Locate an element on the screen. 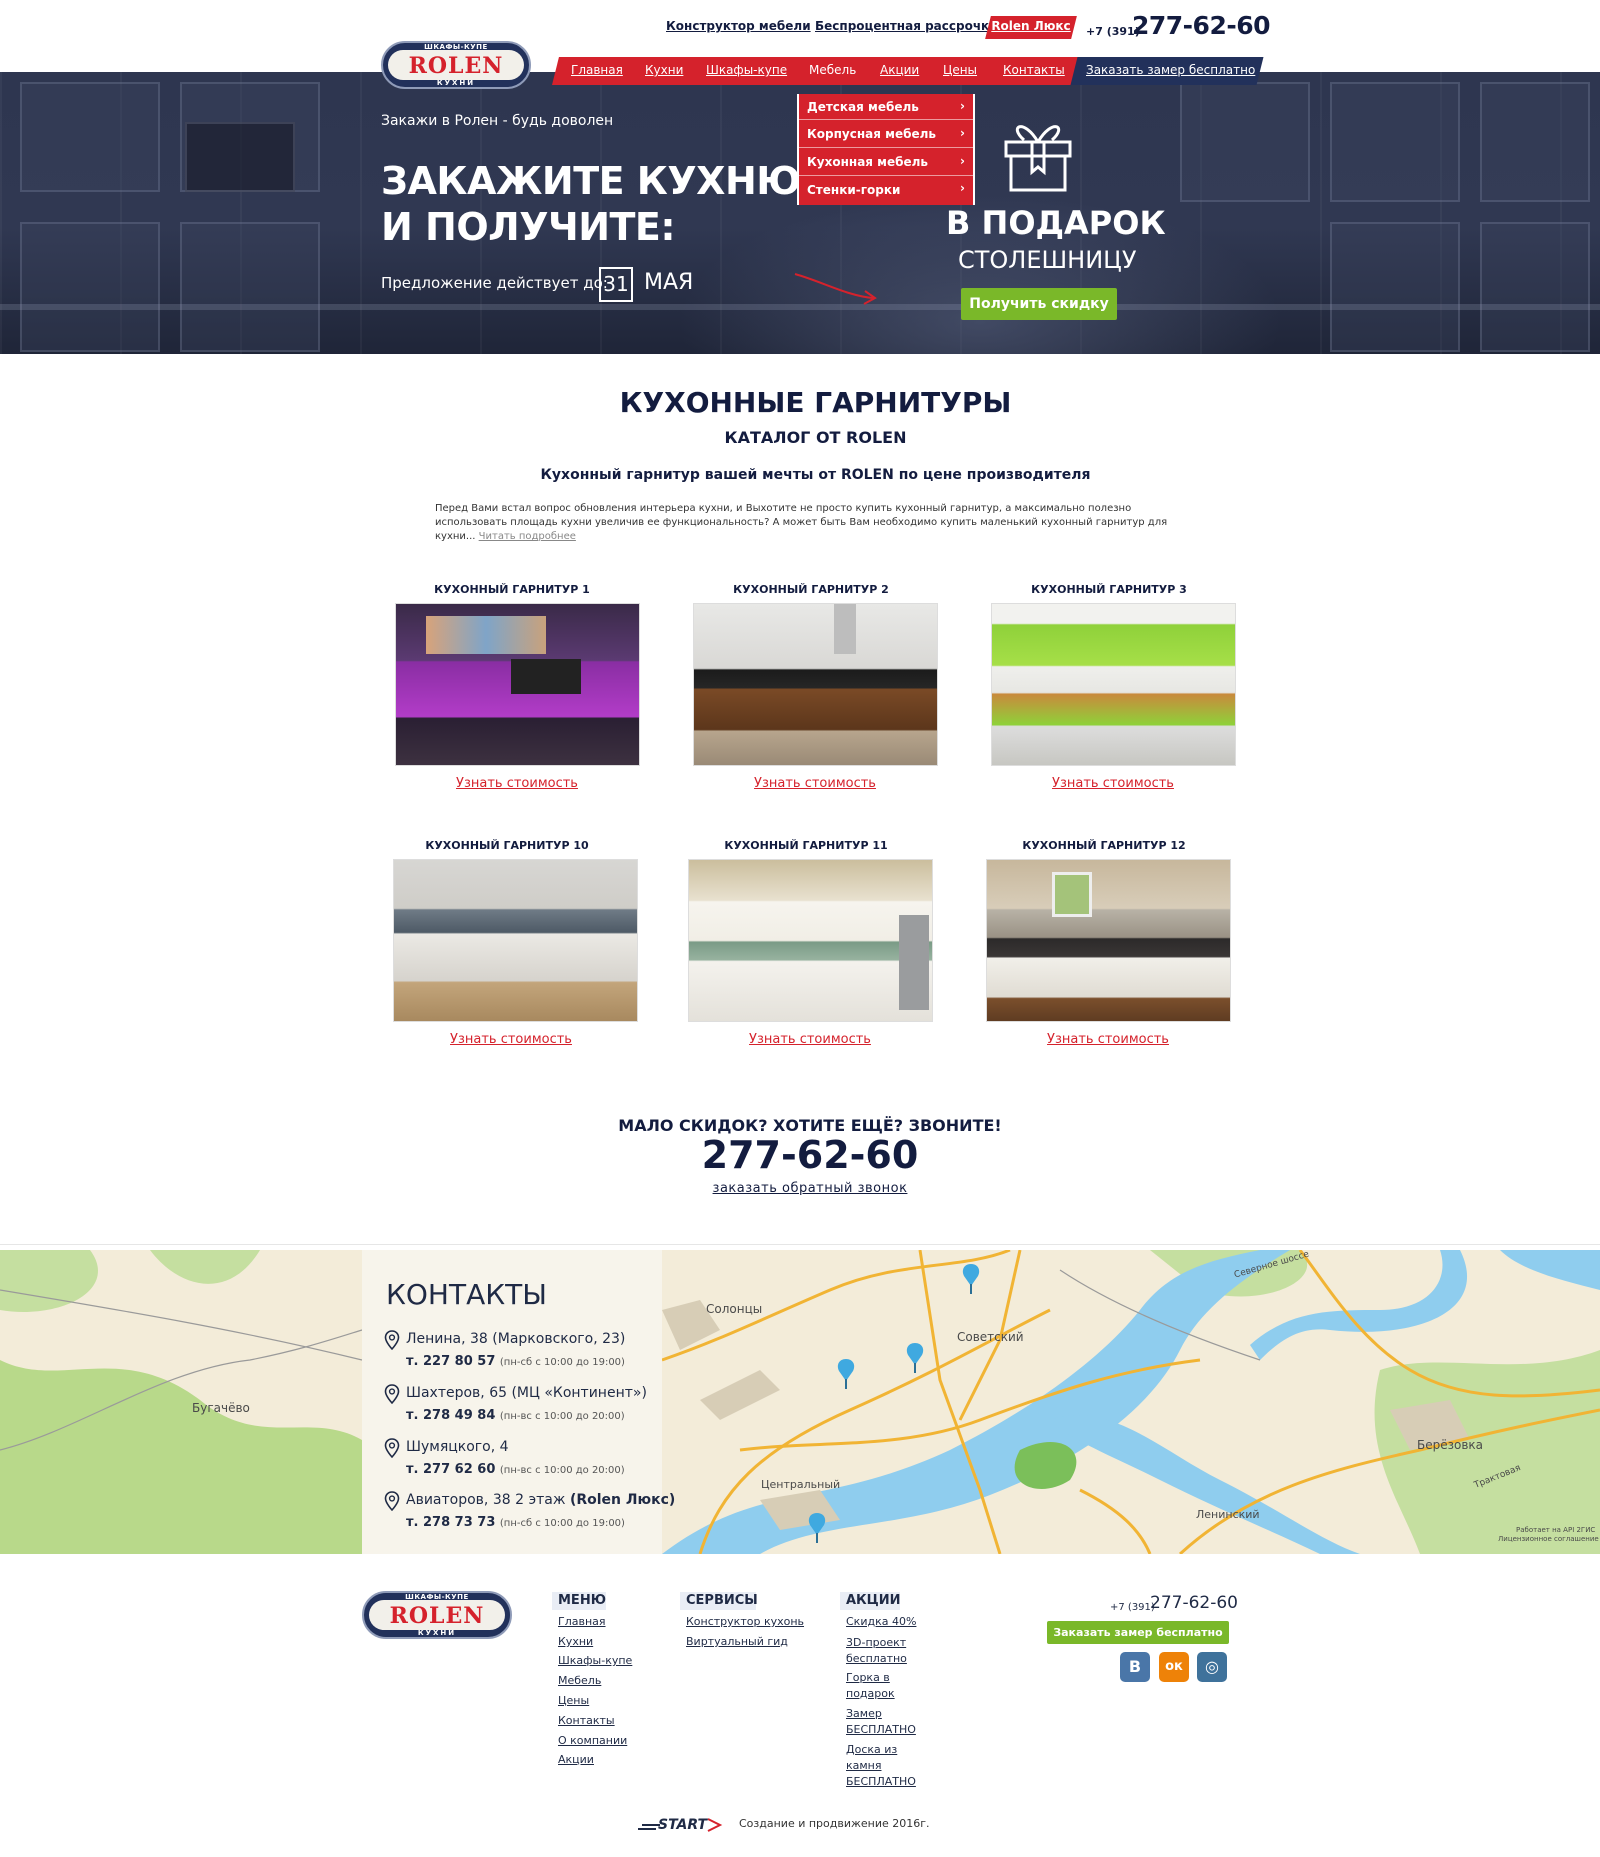 Image resolution: width=1600 pixels, height=1857 pixels. made-by-text: Создание и продвижение 2016г. is located at coordinates (834, 1823).